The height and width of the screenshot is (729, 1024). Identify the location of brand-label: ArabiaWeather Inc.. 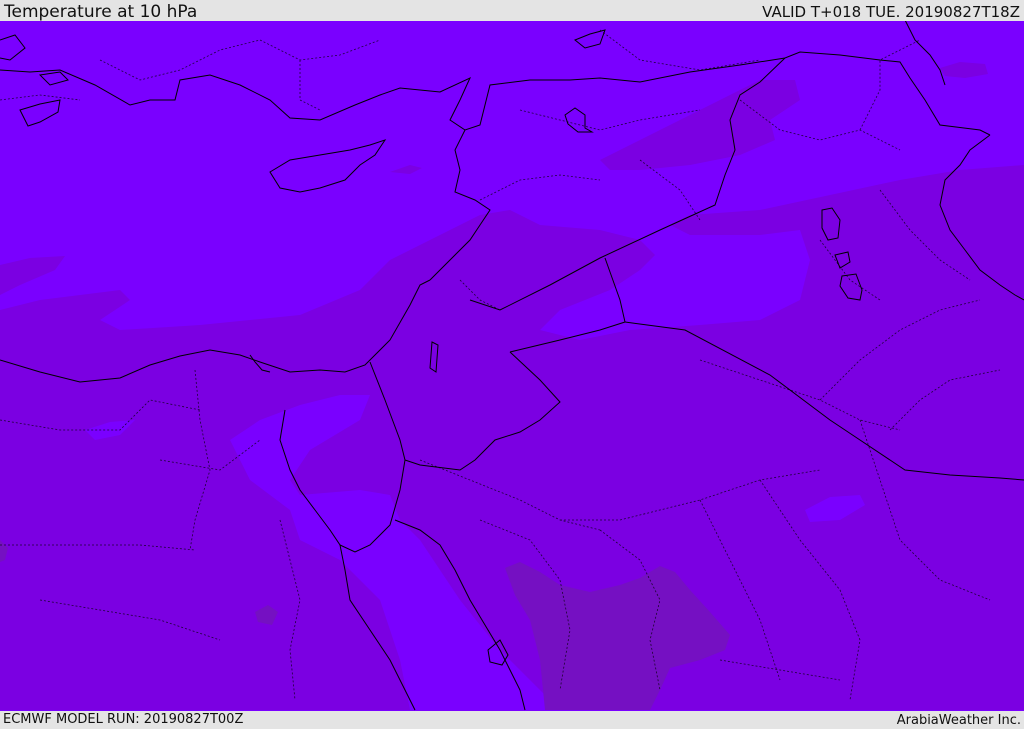
(958, 720).